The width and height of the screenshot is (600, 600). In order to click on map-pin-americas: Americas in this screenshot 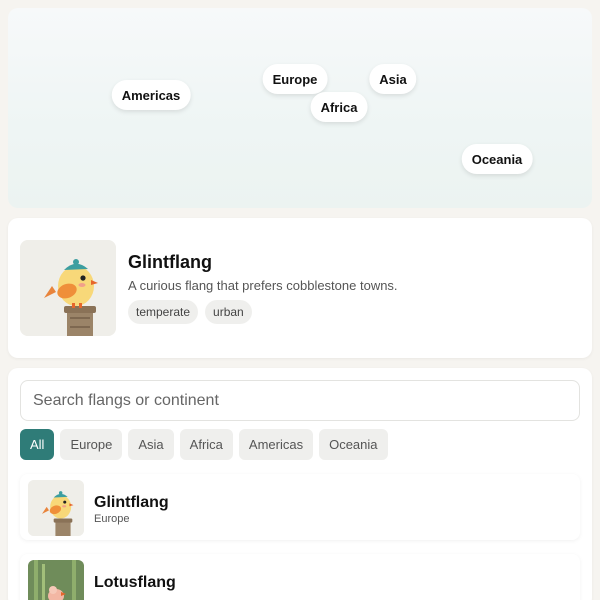, I will do `click(151, 95)`.